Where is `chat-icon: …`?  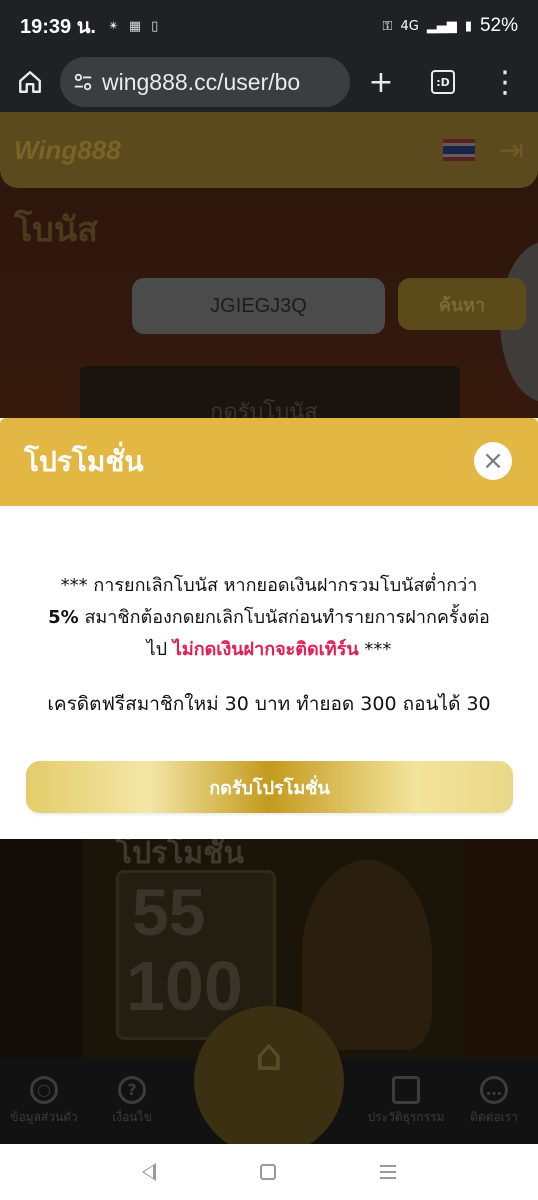 chat-icon: … is located at coordinates (494, 1089).